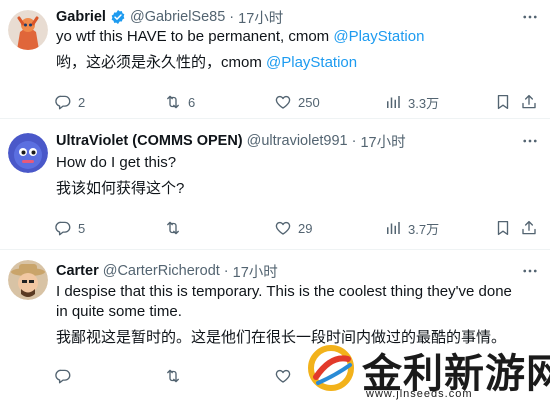  I want to click on display-name: Gabriel, so click(81, 17).